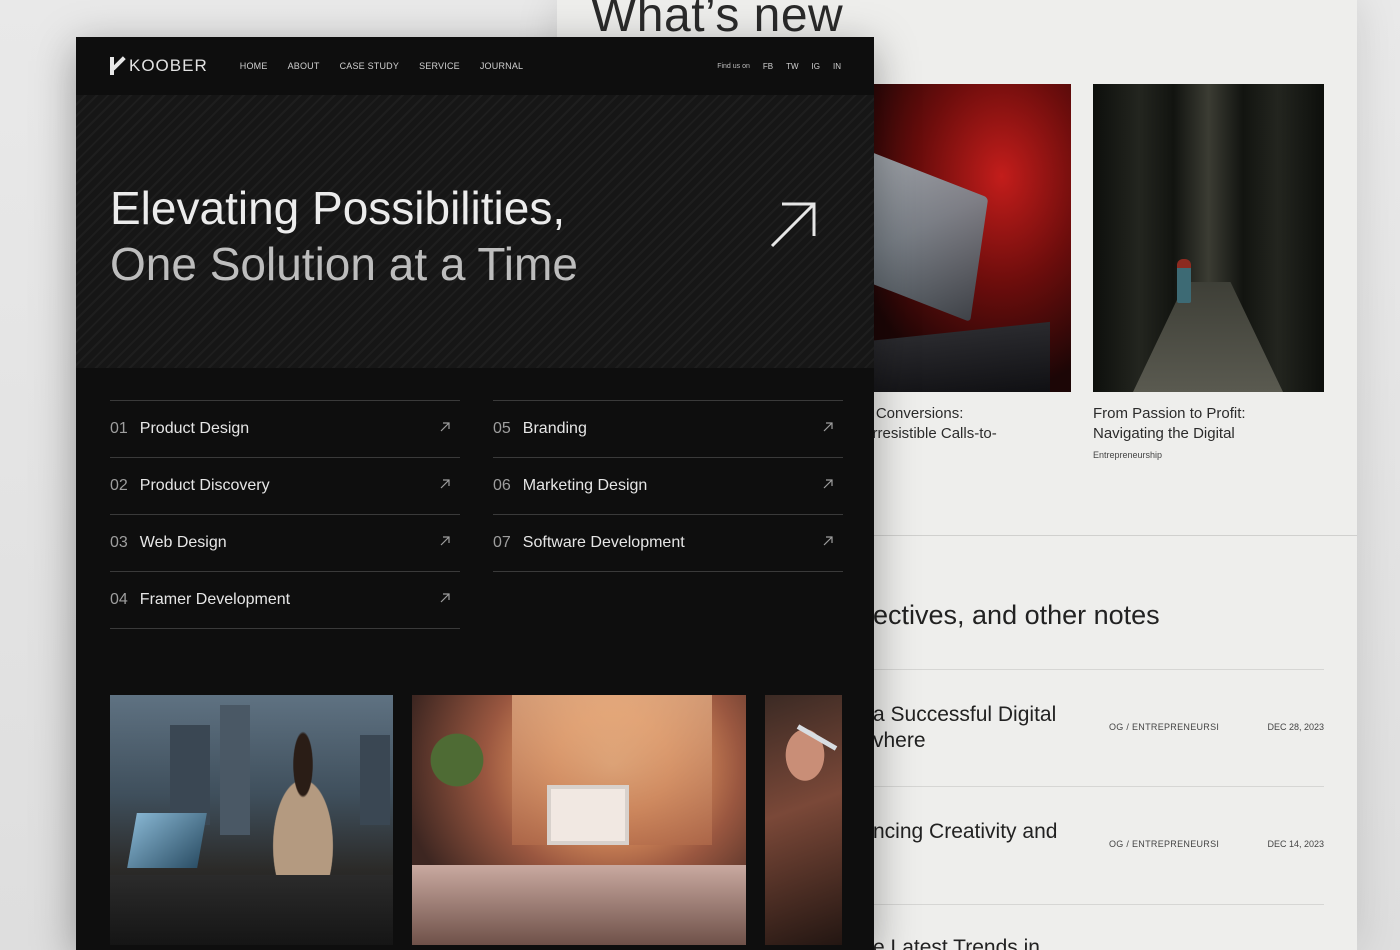  What do you see at coordinates (768, 66) in the screenshot?
I see `social-fb: FB` at bounding box center [768, 66].